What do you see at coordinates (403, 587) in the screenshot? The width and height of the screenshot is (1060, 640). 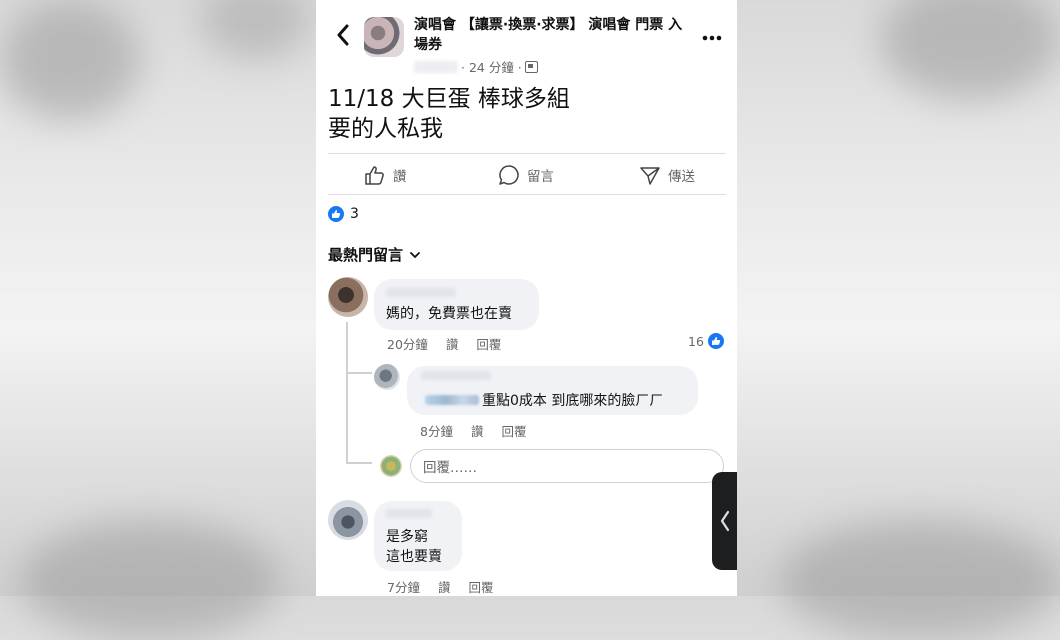 I see `comment-time: 7分鐘` at bounding box center [403, 587].